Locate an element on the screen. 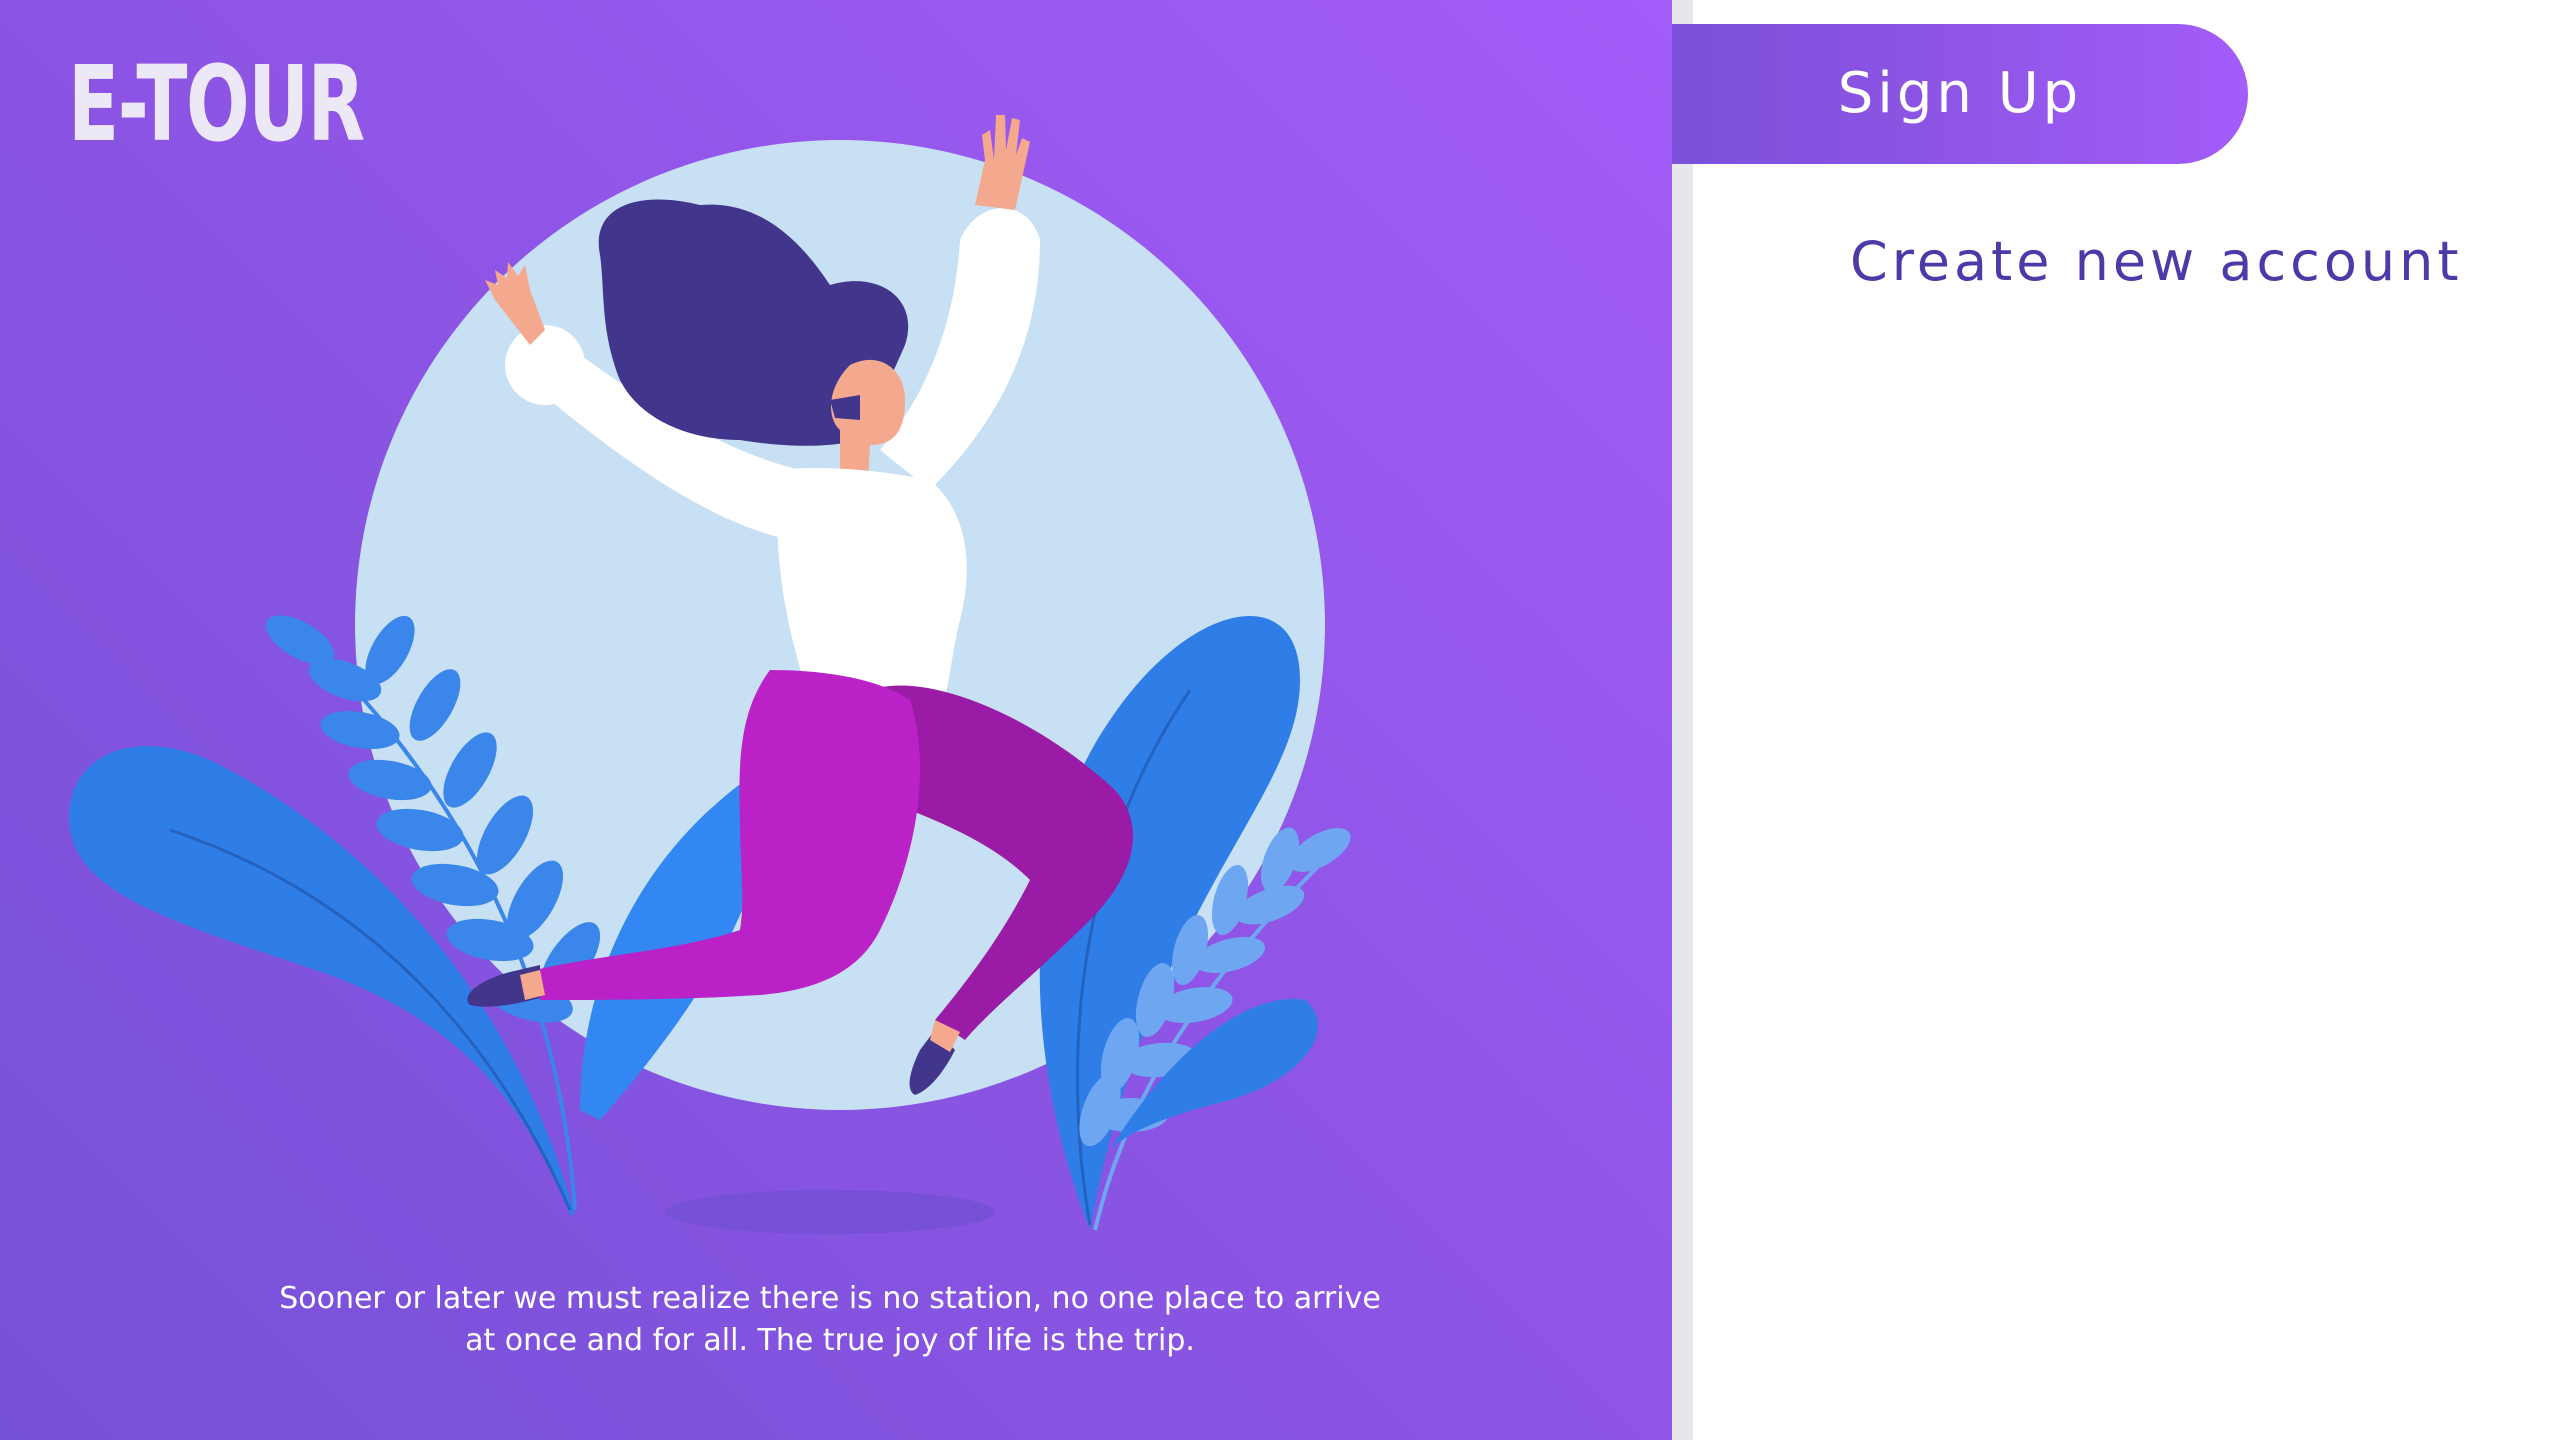 This screenshot has width=2560, height=1440. ground-shadow is located at coordinates (830, 1212).